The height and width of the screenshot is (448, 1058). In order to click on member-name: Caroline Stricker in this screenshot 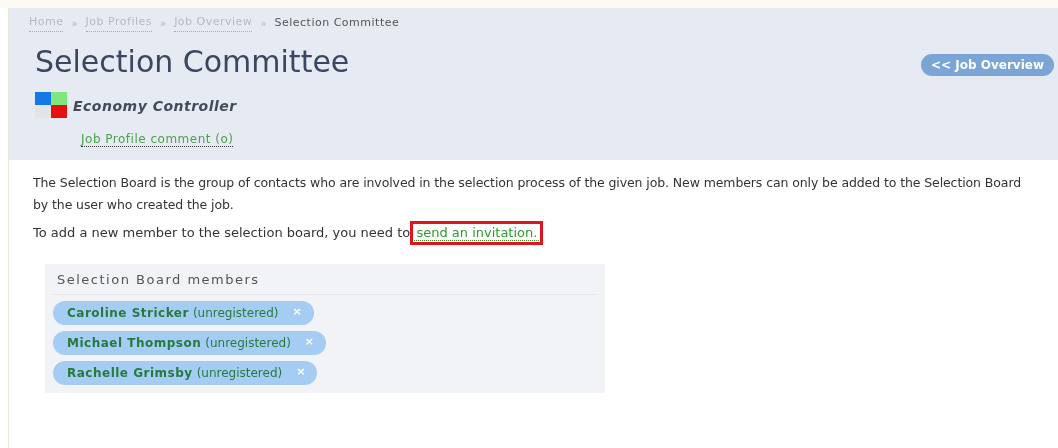, I will do `click(128, 313)`.